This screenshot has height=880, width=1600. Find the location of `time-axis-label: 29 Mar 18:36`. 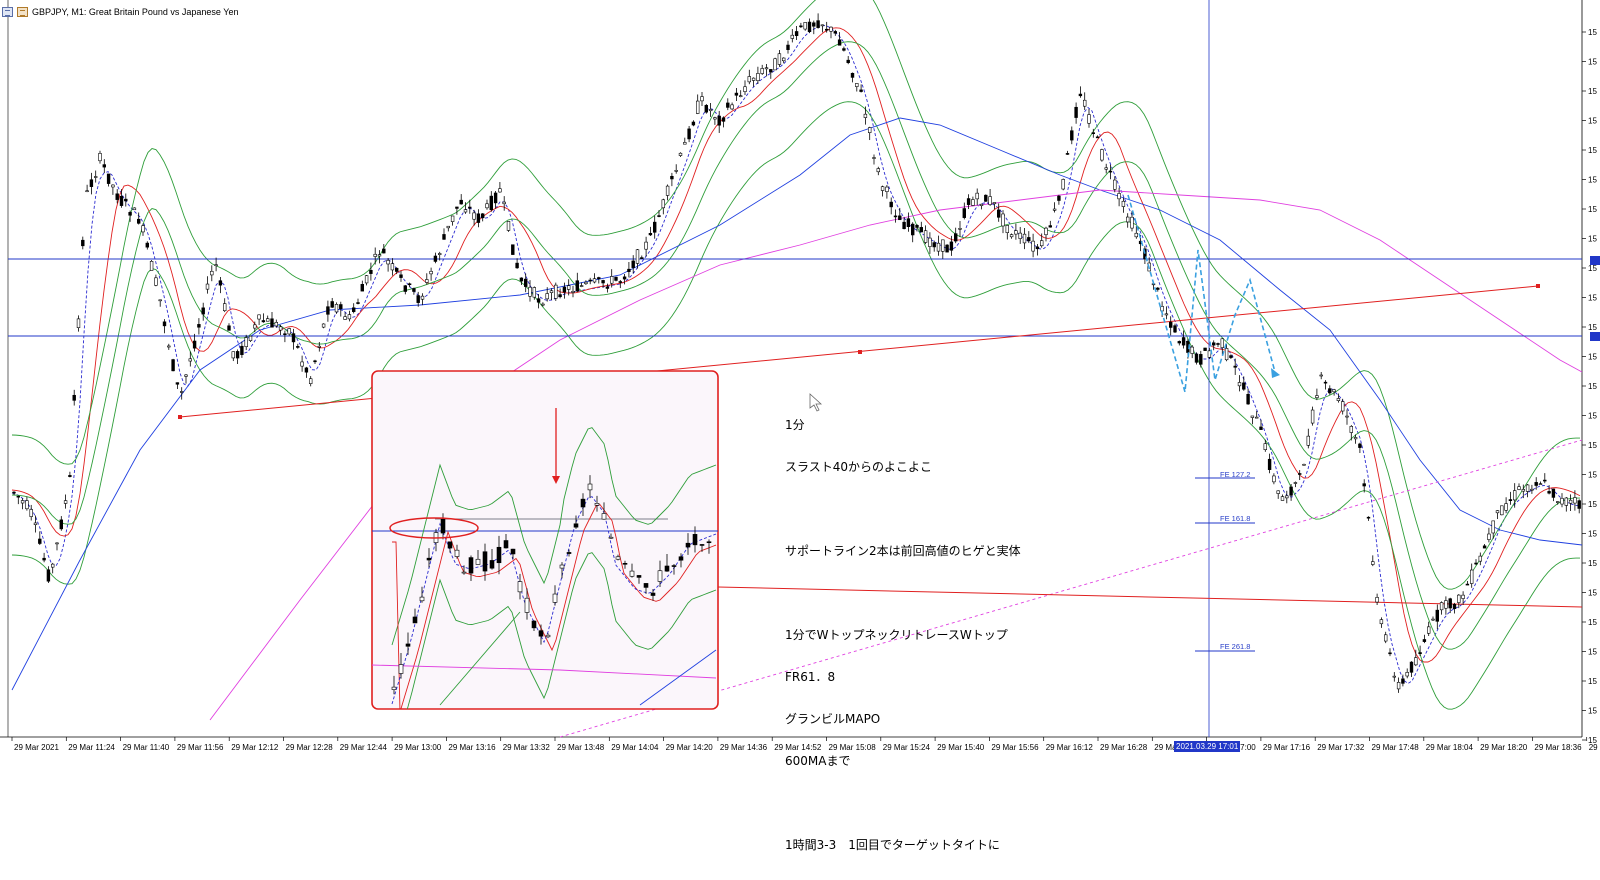

time-axis-label: 29 Mar 18:36 is located at coordinates (1558, 747).